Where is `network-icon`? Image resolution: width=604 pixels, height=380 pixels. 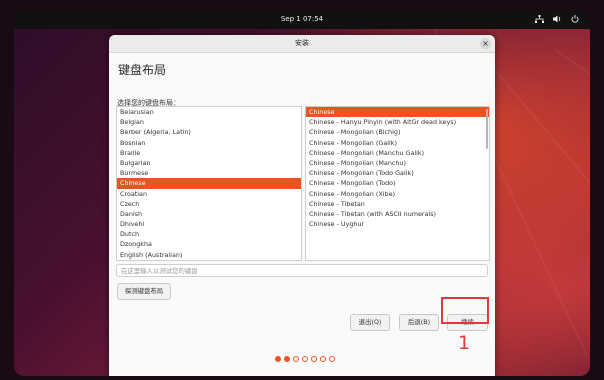
network-icon is located at coordinates (539, 19).